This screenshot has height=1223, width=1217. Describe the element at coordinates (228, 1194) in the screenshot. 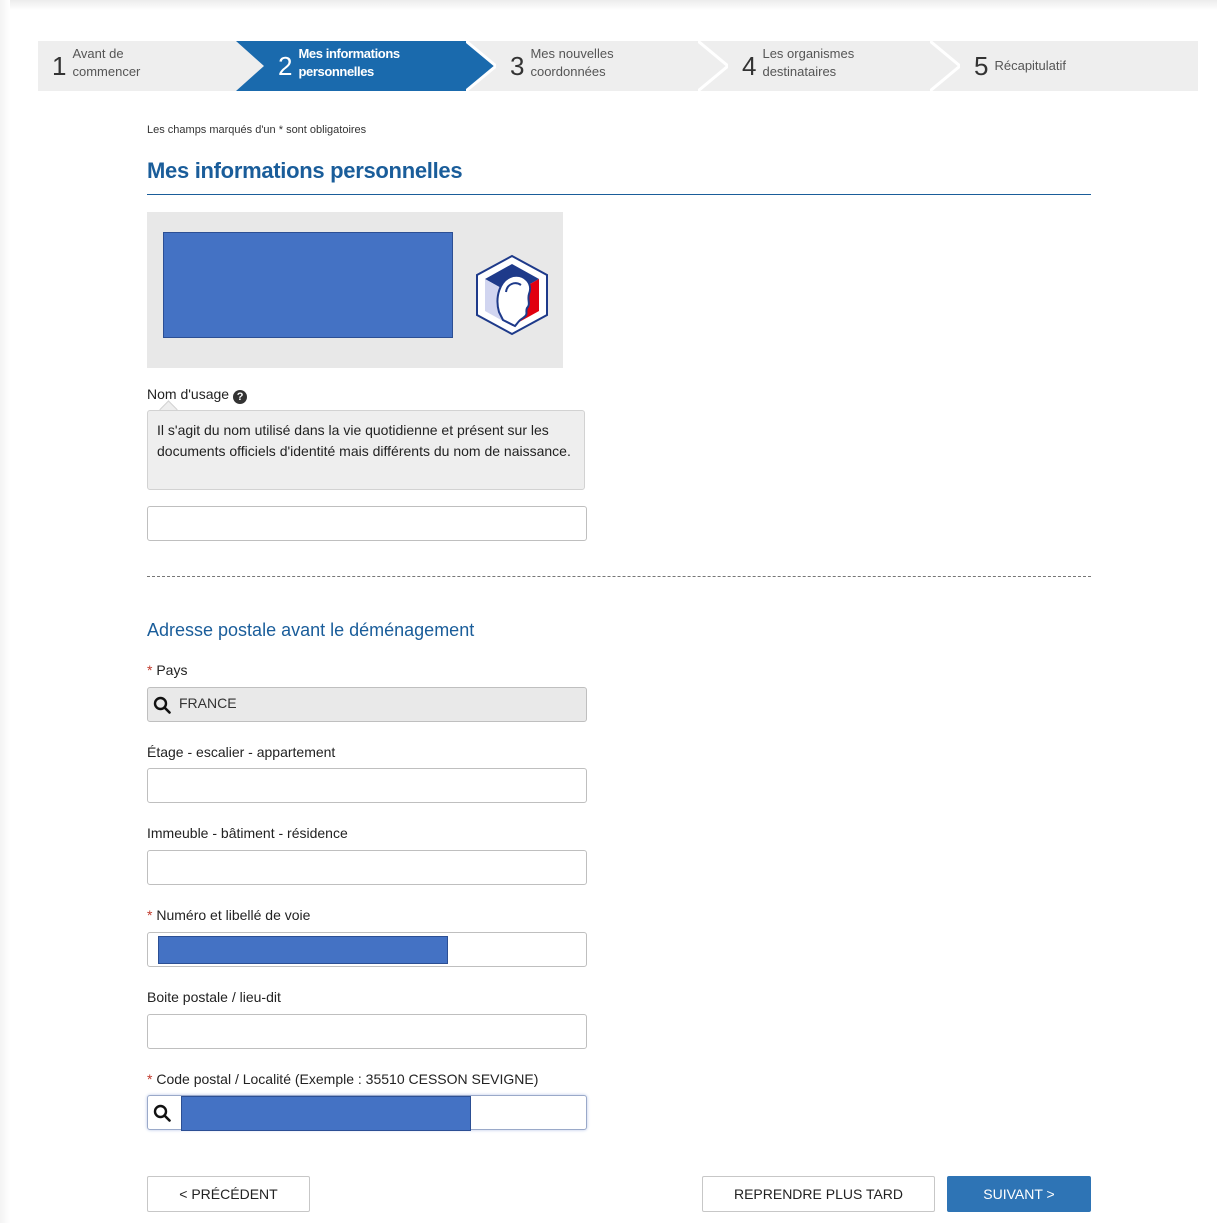

I see `previous-button: < PRÉCÉDENT` at that location.